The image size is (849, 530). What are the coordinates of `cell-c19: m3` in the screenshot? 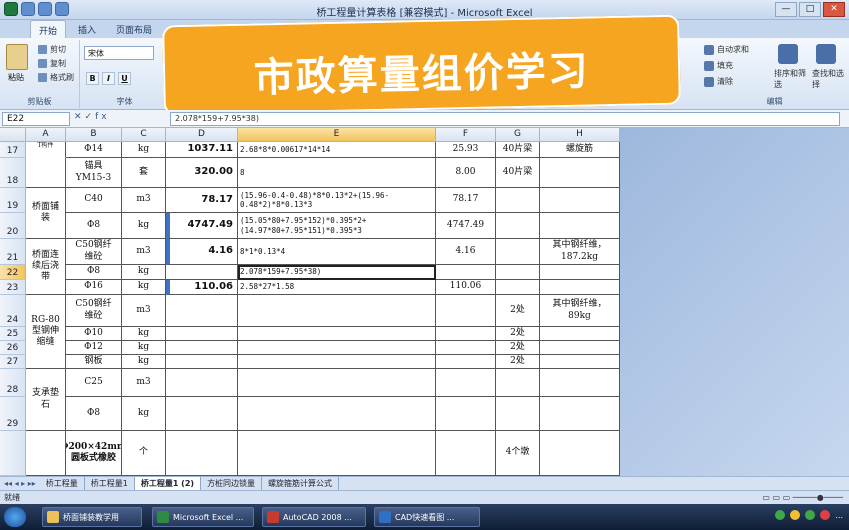 It's located at (144, 200).